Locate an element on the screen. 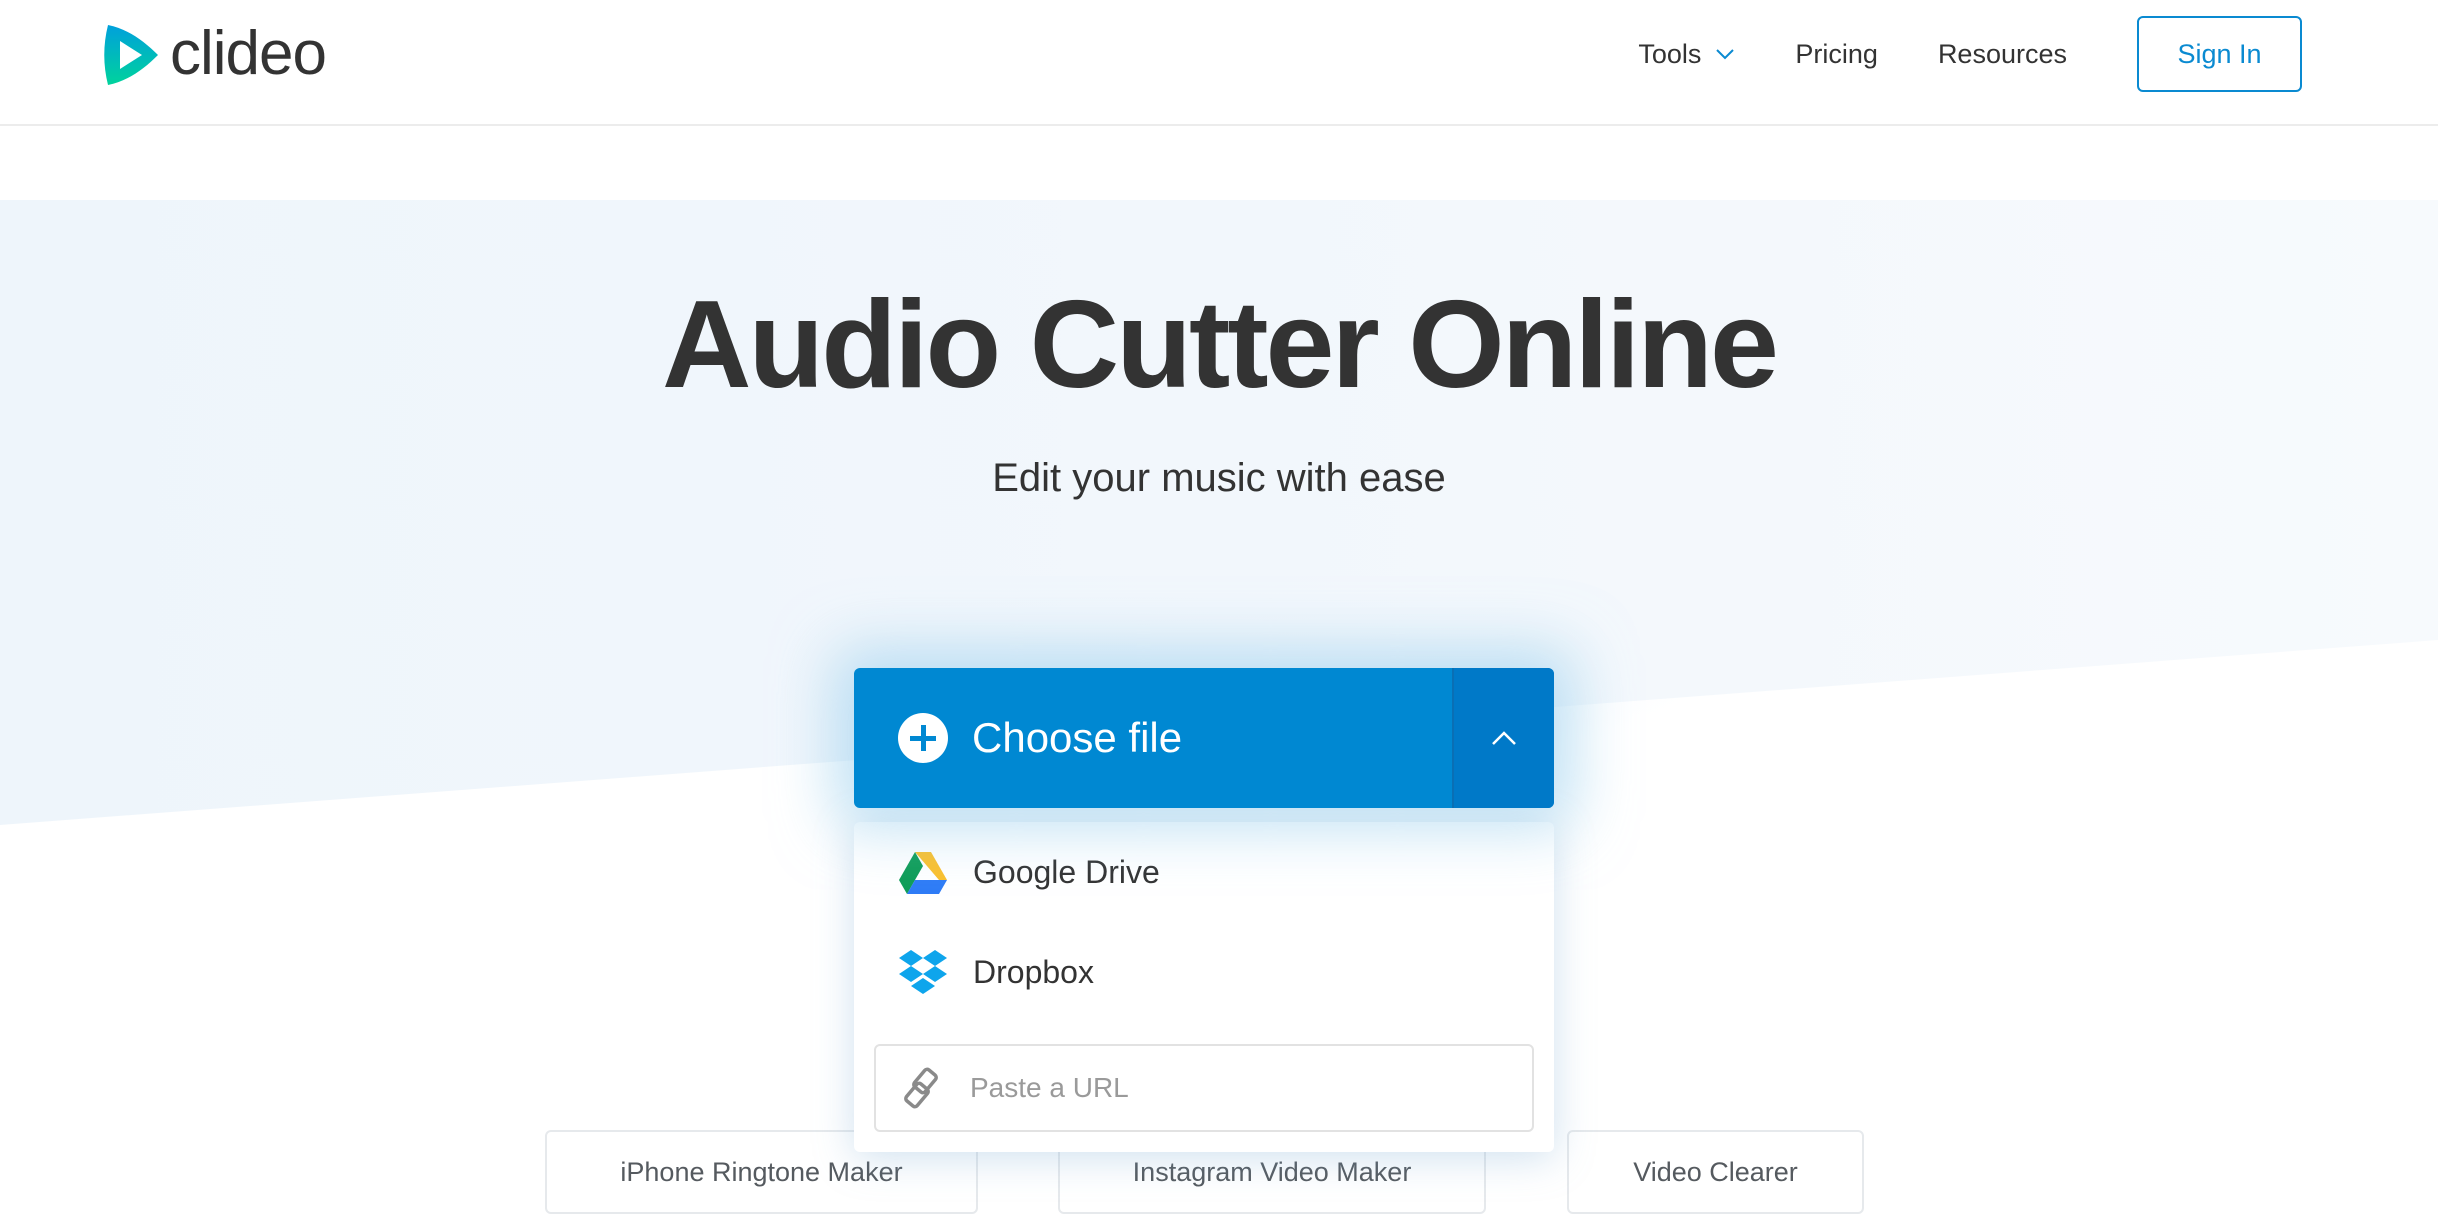  nav-resources-label: Resources is located at coordinates (2002, 53).